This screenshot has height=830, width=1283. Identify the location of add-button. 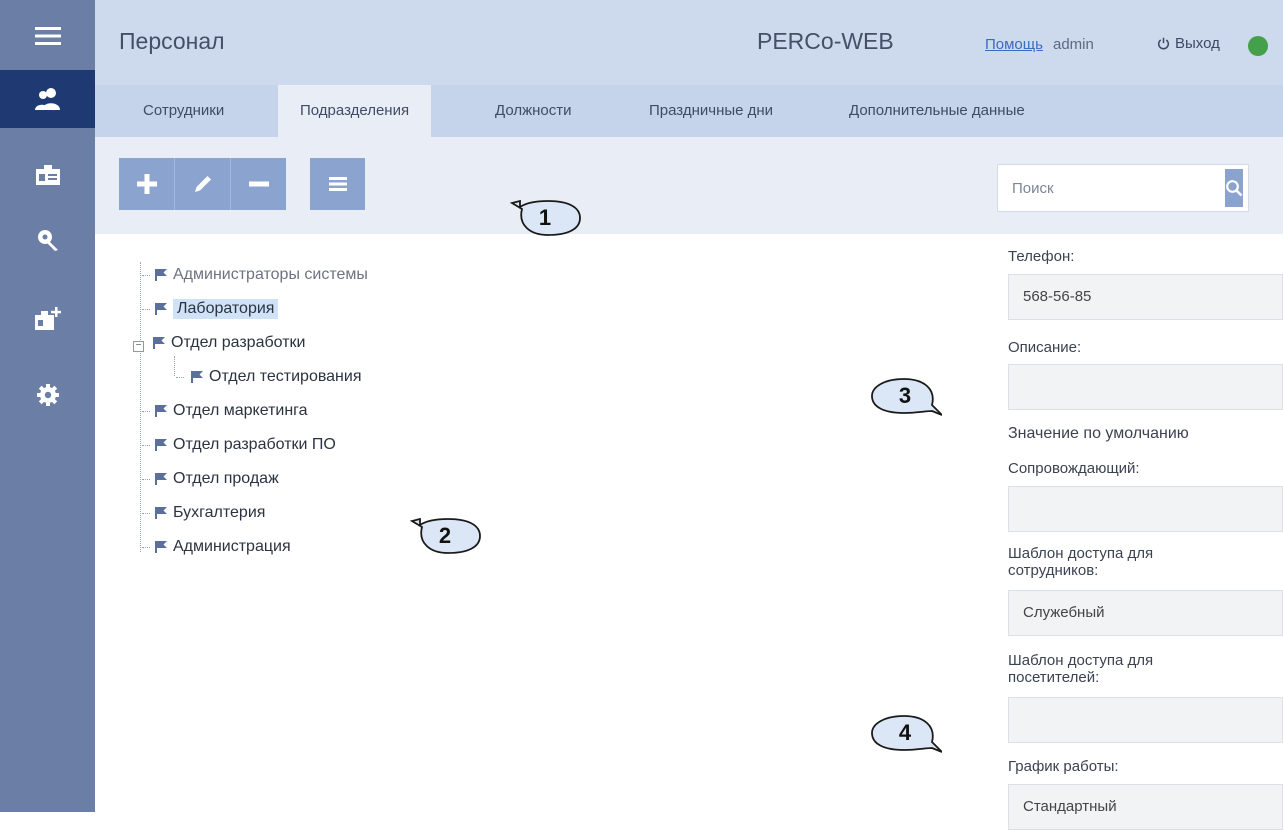
(146, 184).